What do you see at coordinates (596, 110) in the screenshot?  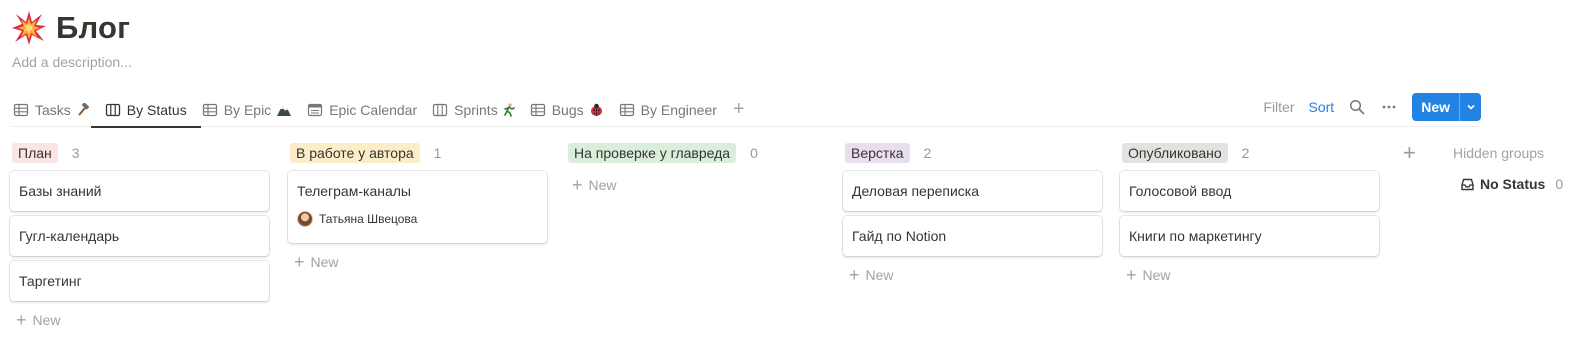 I see `ladybug-icon` at bounding box center [596, 110].